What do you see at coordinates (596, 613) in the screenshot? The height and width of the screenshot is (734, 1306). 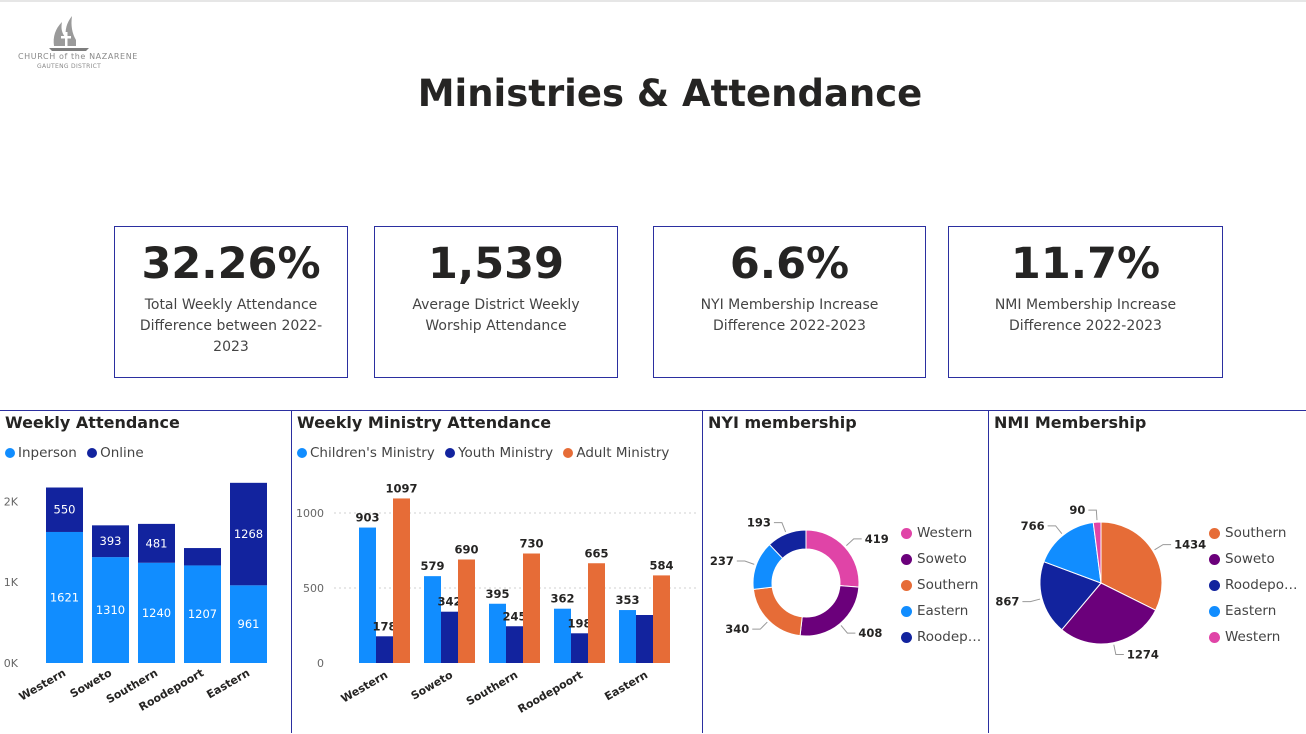 I see `bar-adult-ministry-roodepoort` at bounding box center [596, 613].